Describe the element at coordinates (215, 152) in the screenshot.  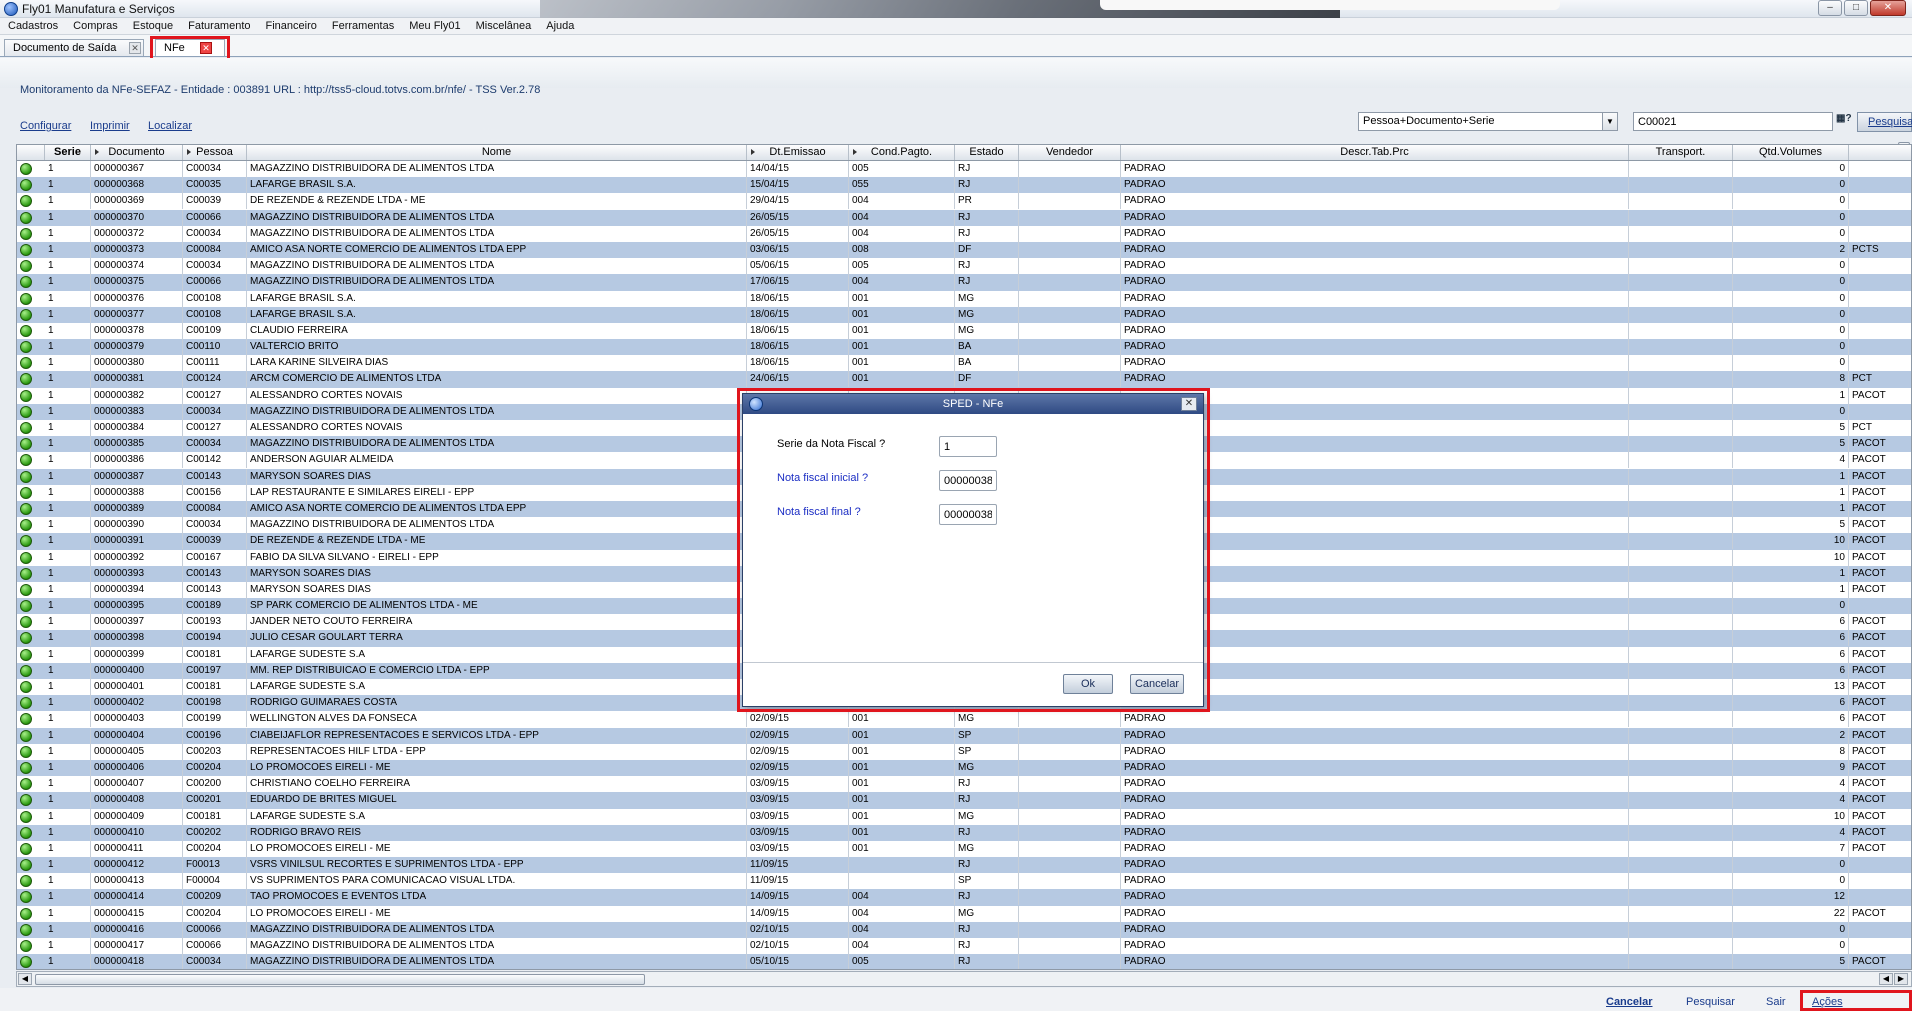
I see `column-header-pessoa: Pessoa` at that location.